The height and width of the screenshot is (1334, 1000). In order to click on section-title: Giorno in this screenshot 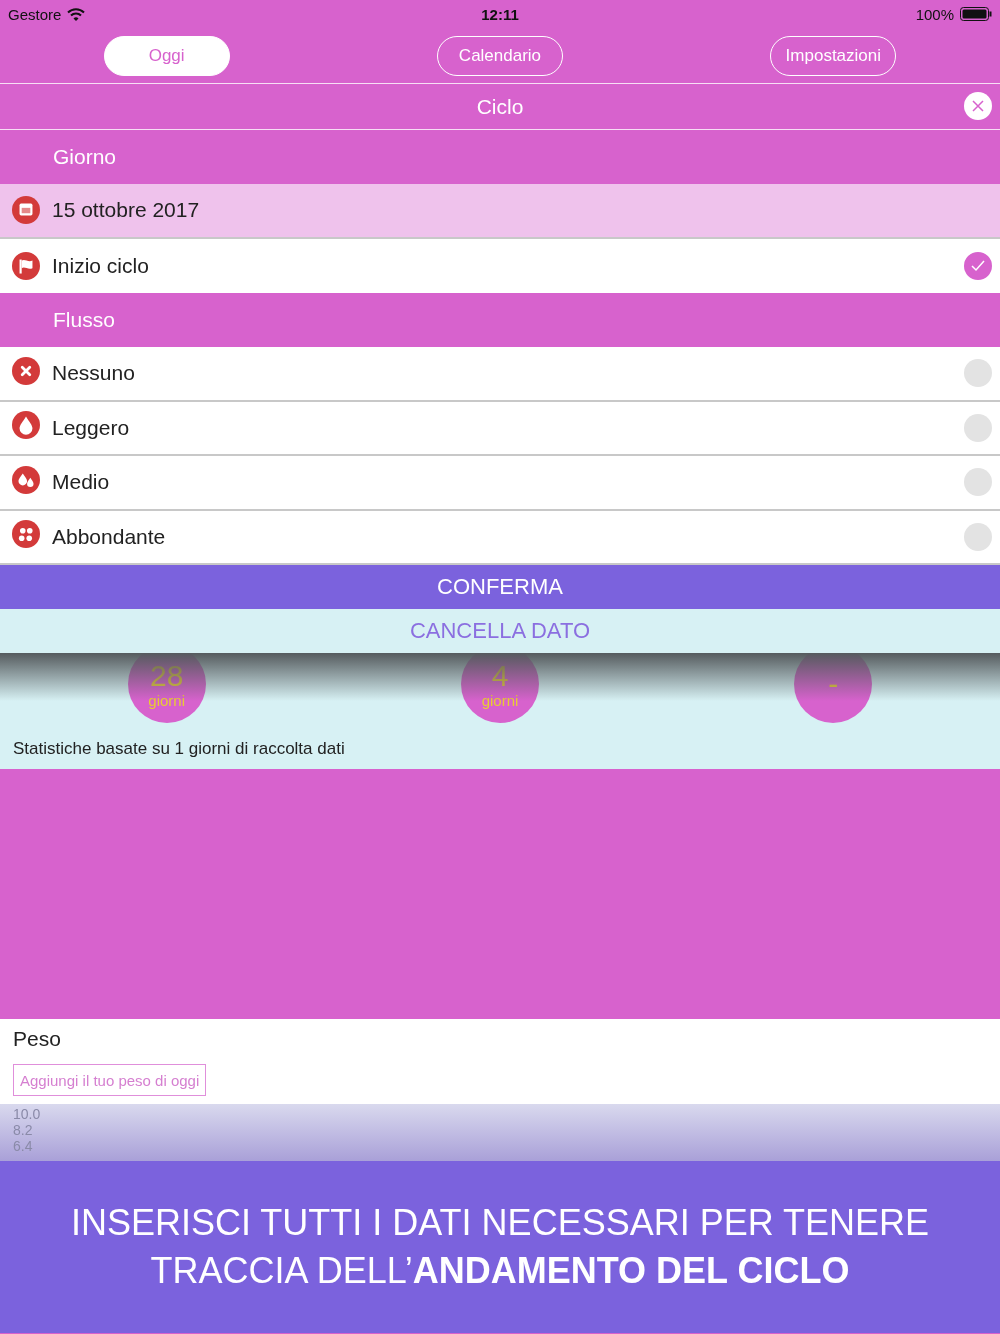, I will do `click(85, 157)`.